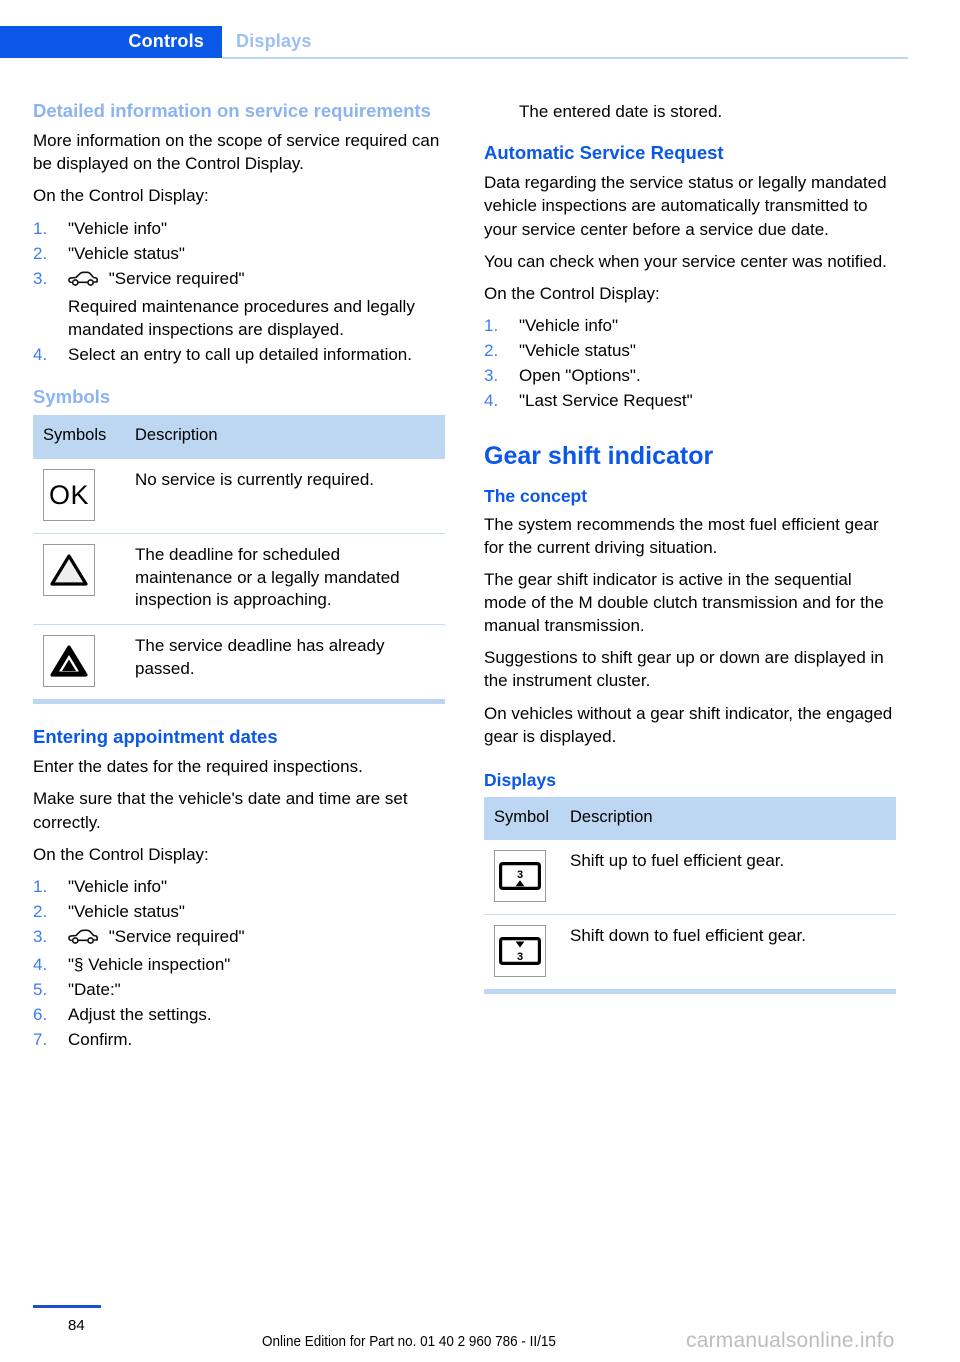 The image size is (960, 1362). Describe the element at coordinates (520, 779) in the screenshot. I see `heading-displays: Displays` at that location.